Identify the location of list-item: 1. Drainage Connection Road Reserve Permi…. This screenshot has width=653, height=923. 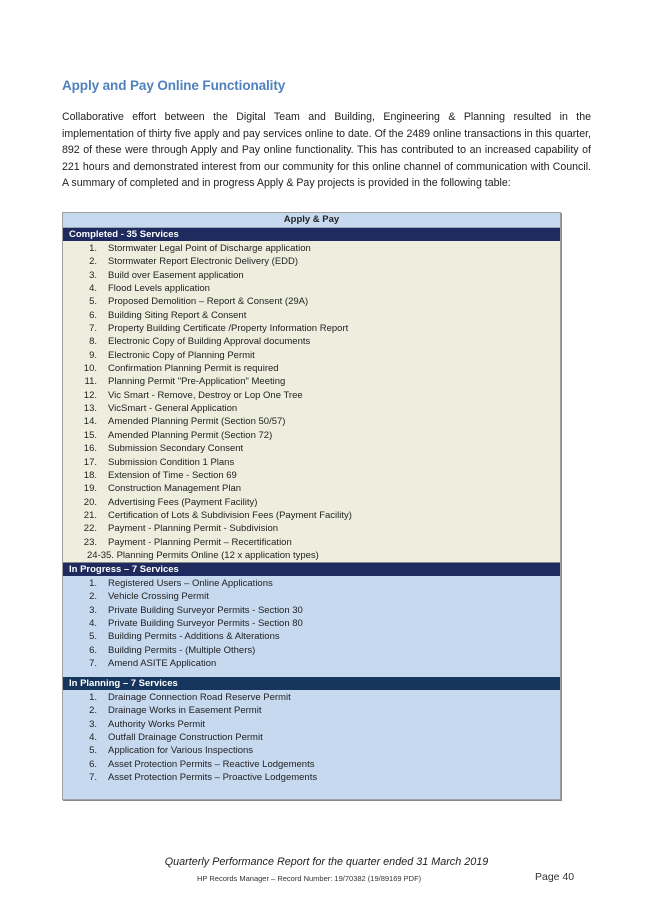
(311, 697).